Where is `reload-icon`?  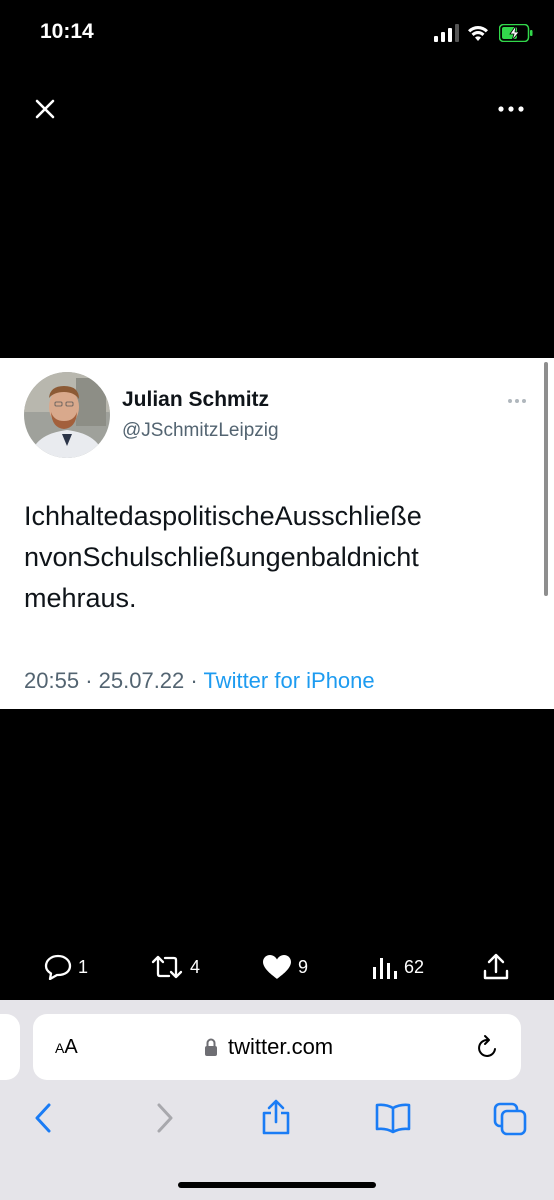 reload-icon is located at coordinates (488, 1047).